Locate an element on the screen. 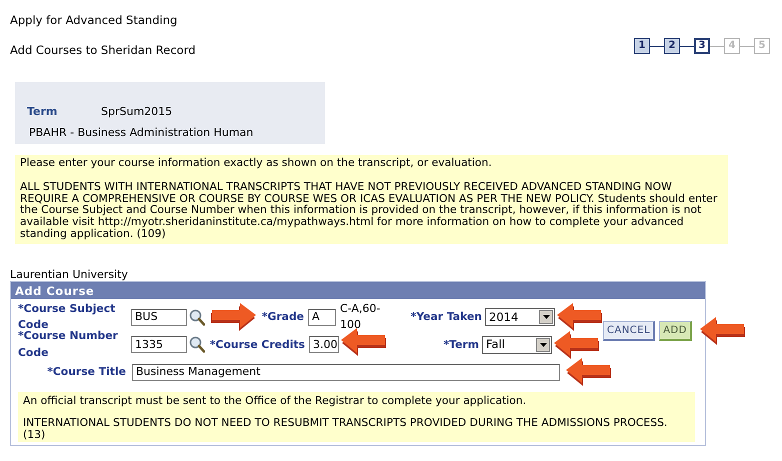 This screenshot has width=782, height=461. term-dropdown: Fall is located at coordinates (517, 345).